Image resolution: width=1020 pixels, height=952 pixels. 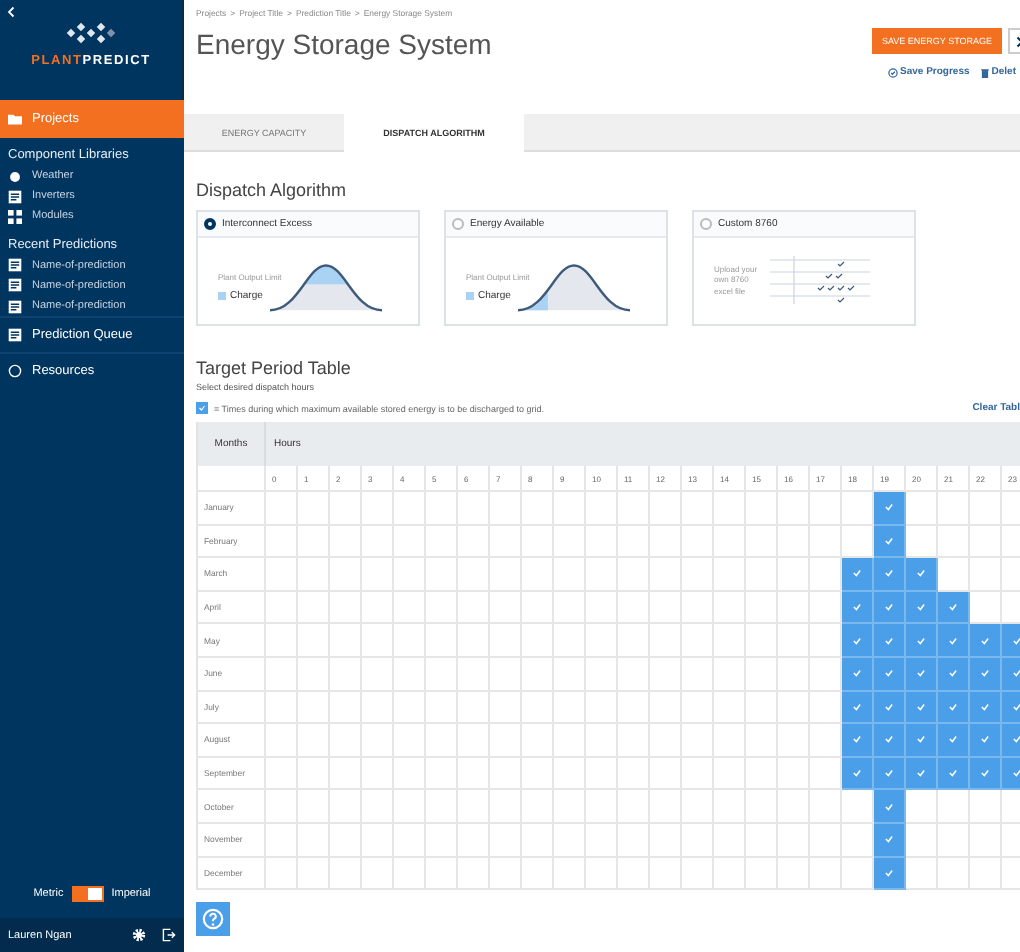 I want to click on trash-icon, so click(x=984, y=72).